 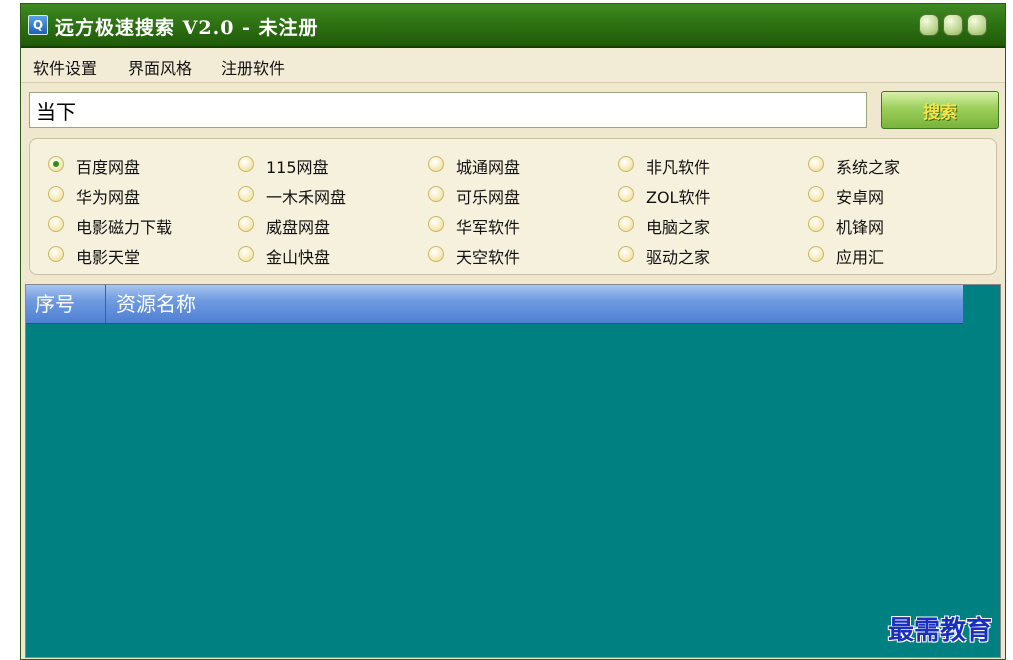 What do you see at coordinates (860, 227) in the screenshot?
I see `site-option-label: 机锋网` at bounding box center [860, 227].